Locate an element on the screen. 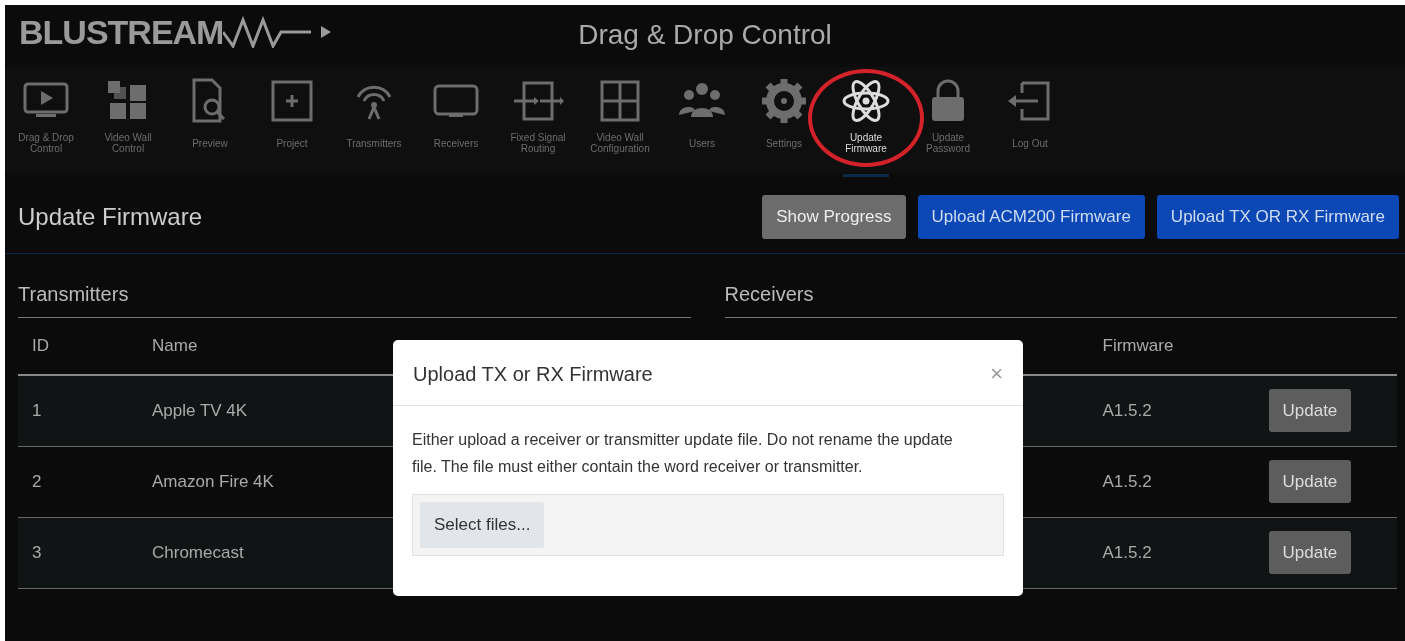 The height and width of the screenshot is (641, 1405). nav-tab: Video Wall Configuration is located at coordinates (620, 124).